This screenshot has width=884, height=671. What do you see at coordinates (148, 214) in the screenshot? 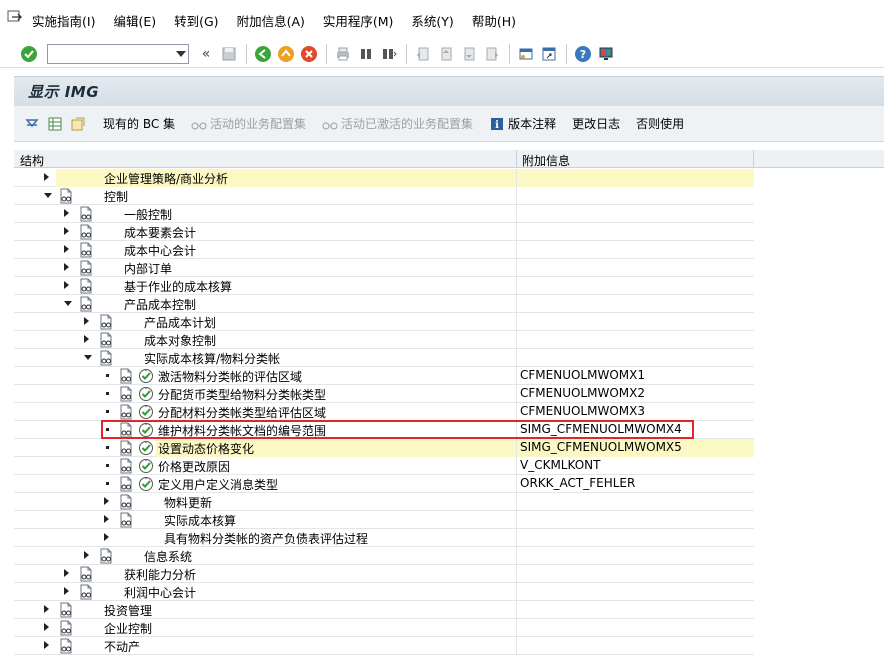
I see `tree-node-label: 一般控制` at bounding box center [148, 214].